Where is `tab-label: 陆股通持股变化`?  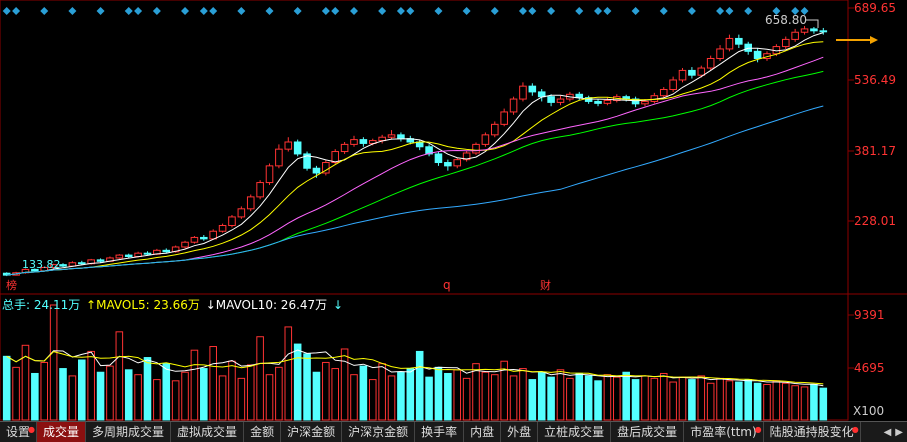 tab-label: 陆股通持股变化 is located at coordinates (811, 432).